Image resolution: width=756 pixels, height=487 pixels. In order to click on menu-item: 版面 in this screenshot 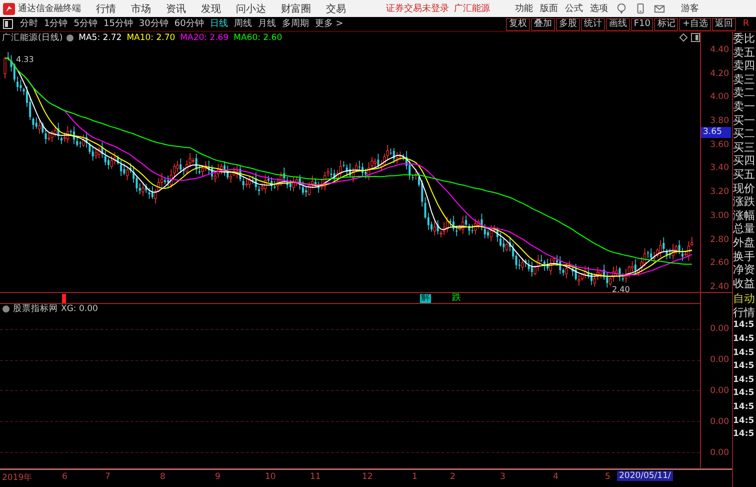, I will do `click(549, 8)`.